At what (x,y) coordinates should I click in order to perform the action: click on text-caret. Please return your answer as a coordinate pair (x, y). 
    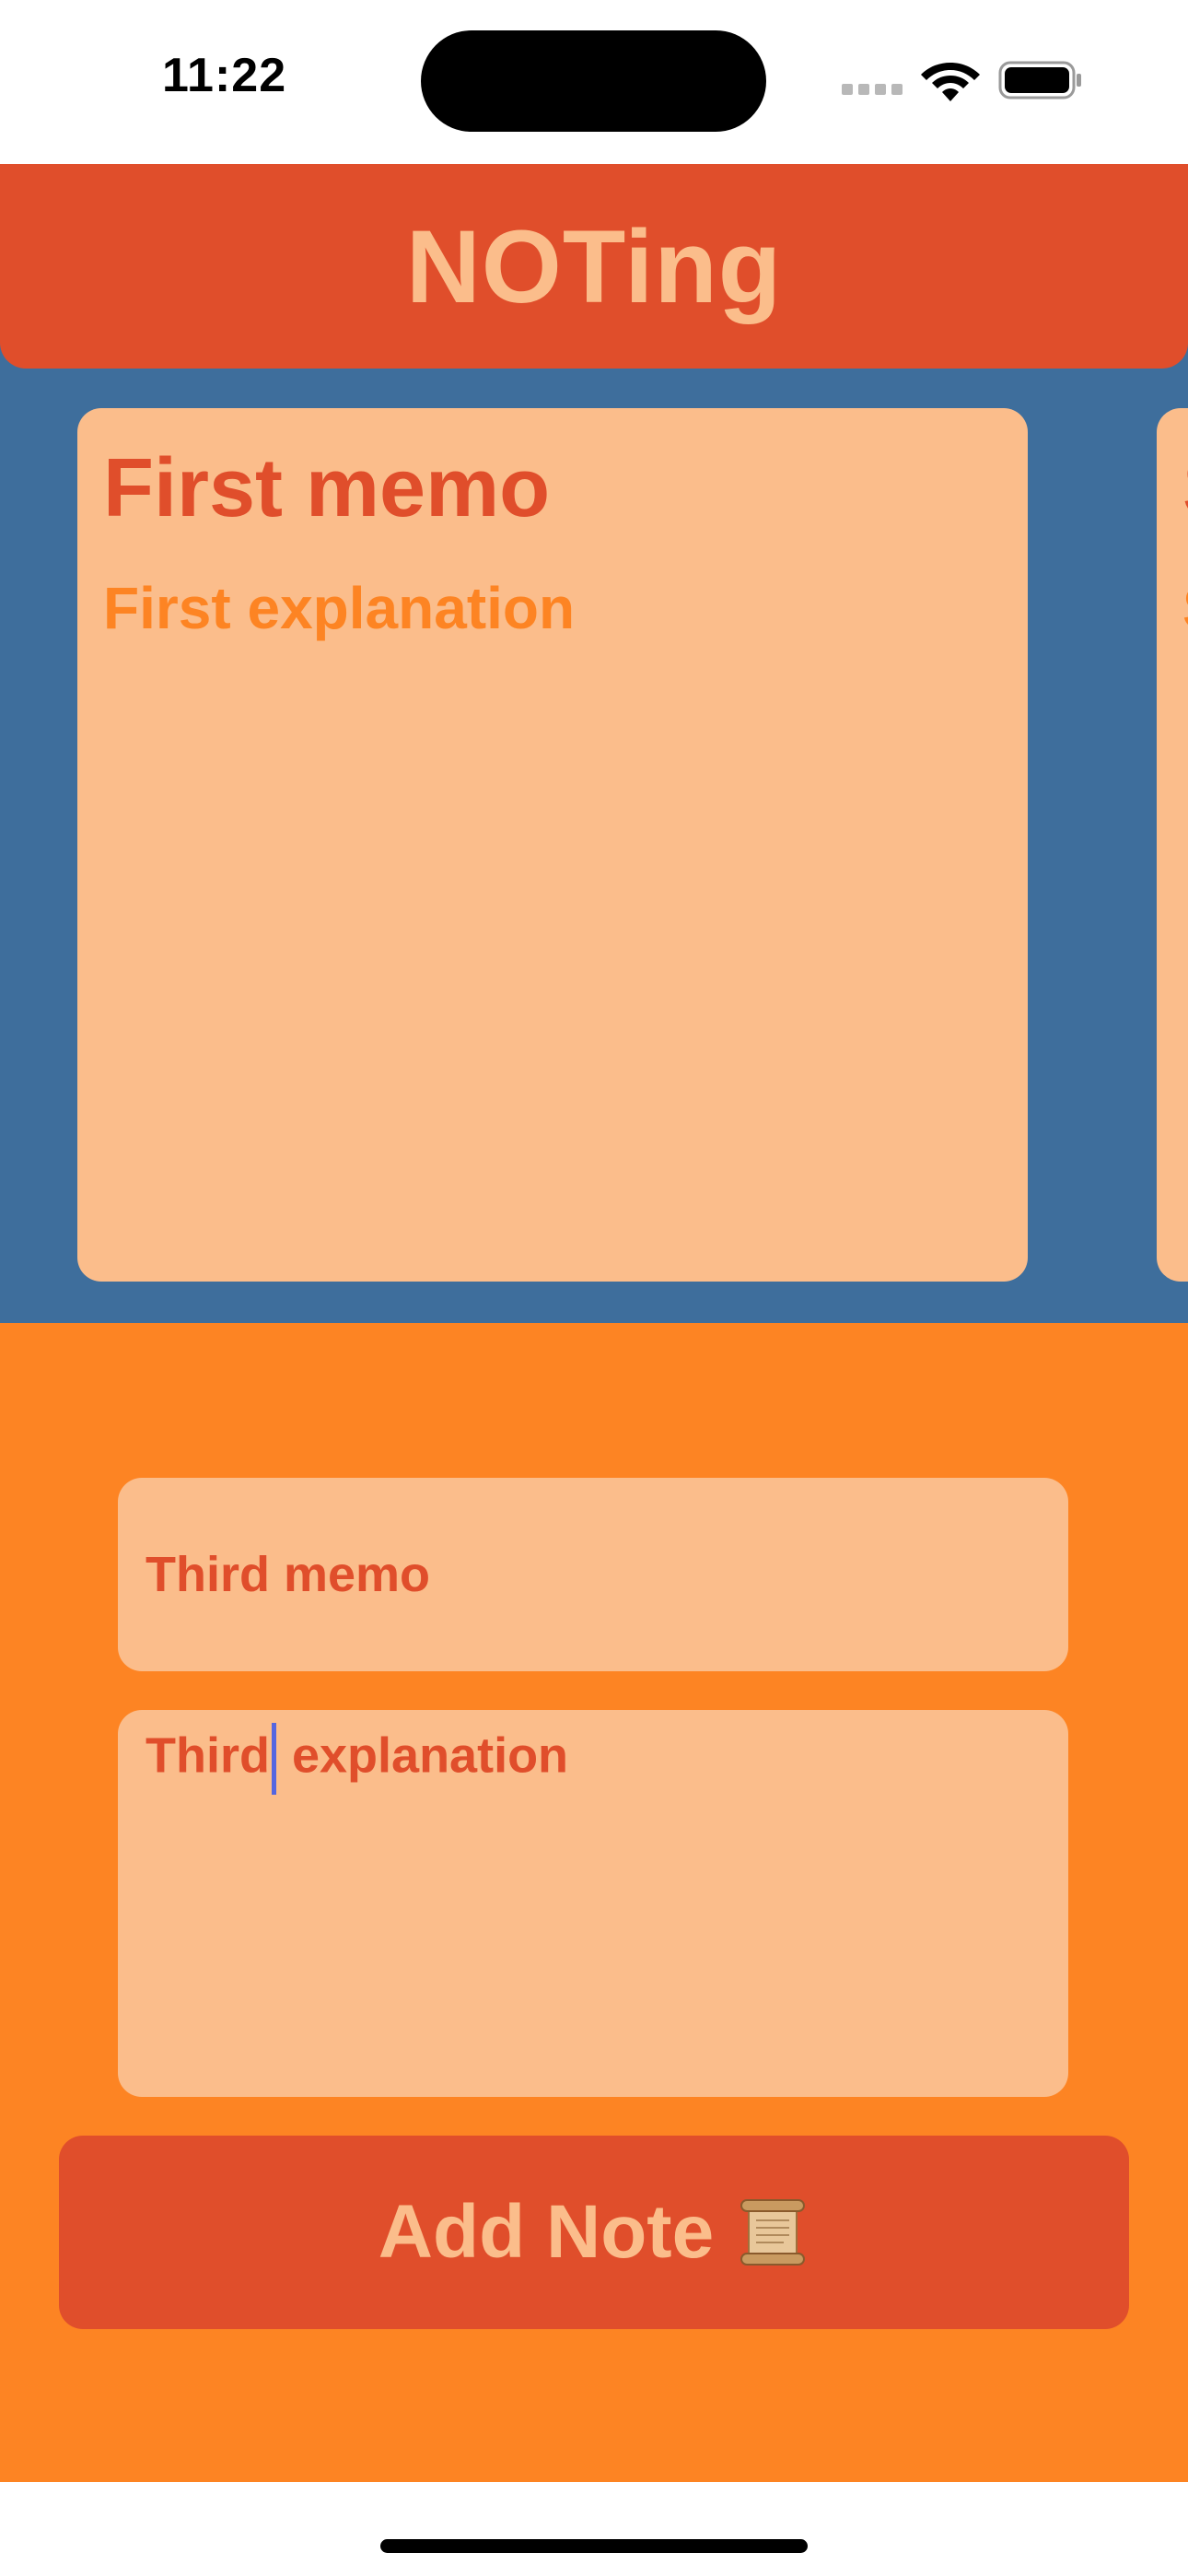
    Looking at the image, I should click on (273, 1759).